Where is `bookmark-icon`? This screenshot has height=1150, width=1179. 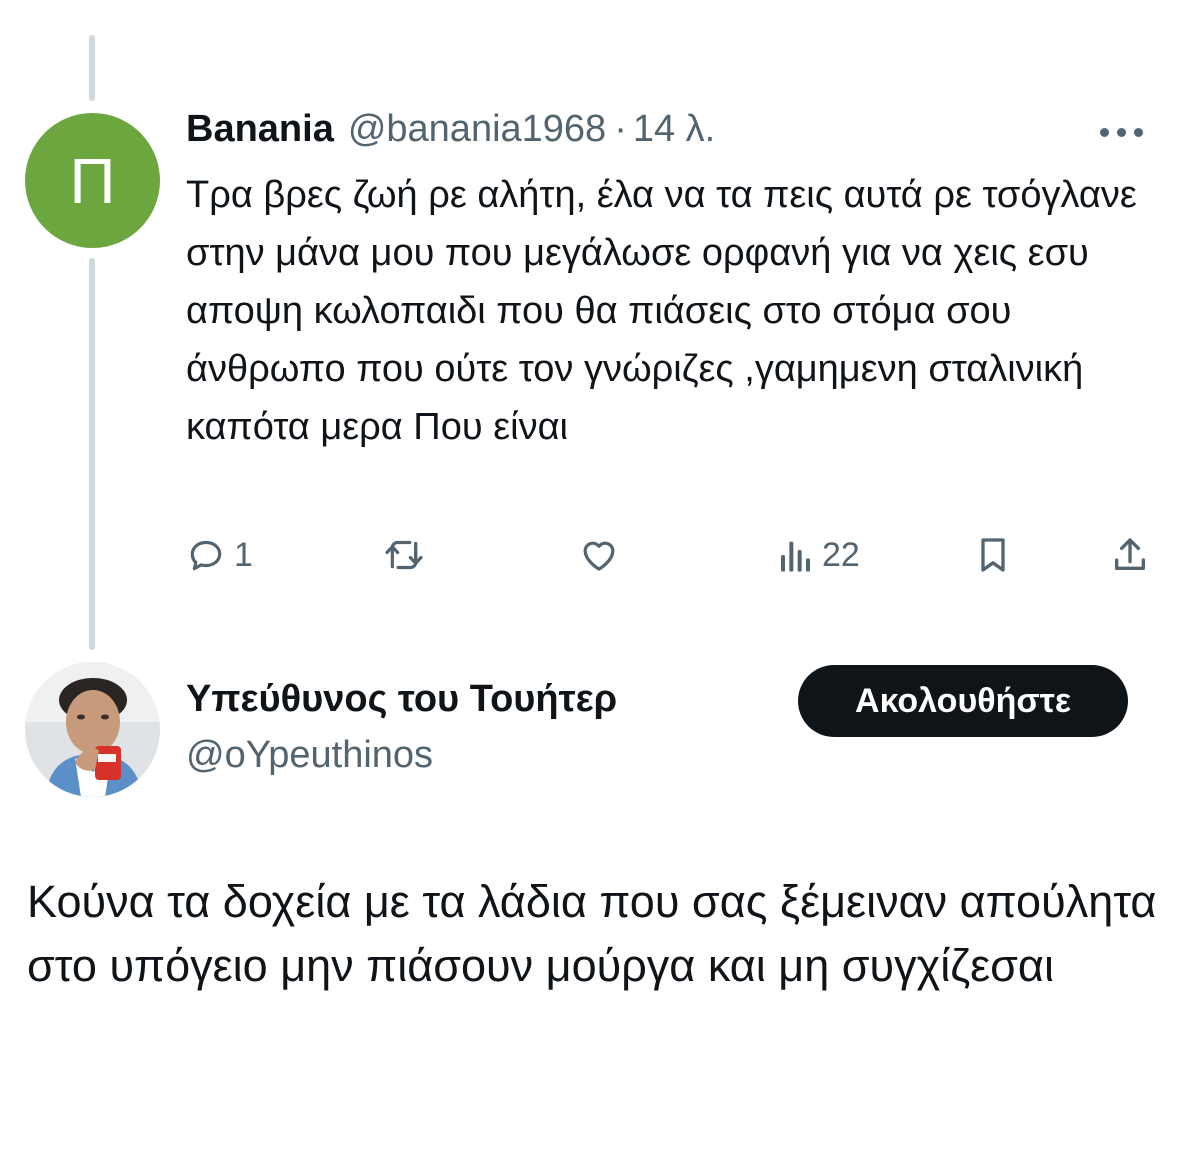 bookmark-icon is located at coordinates (993, 555).